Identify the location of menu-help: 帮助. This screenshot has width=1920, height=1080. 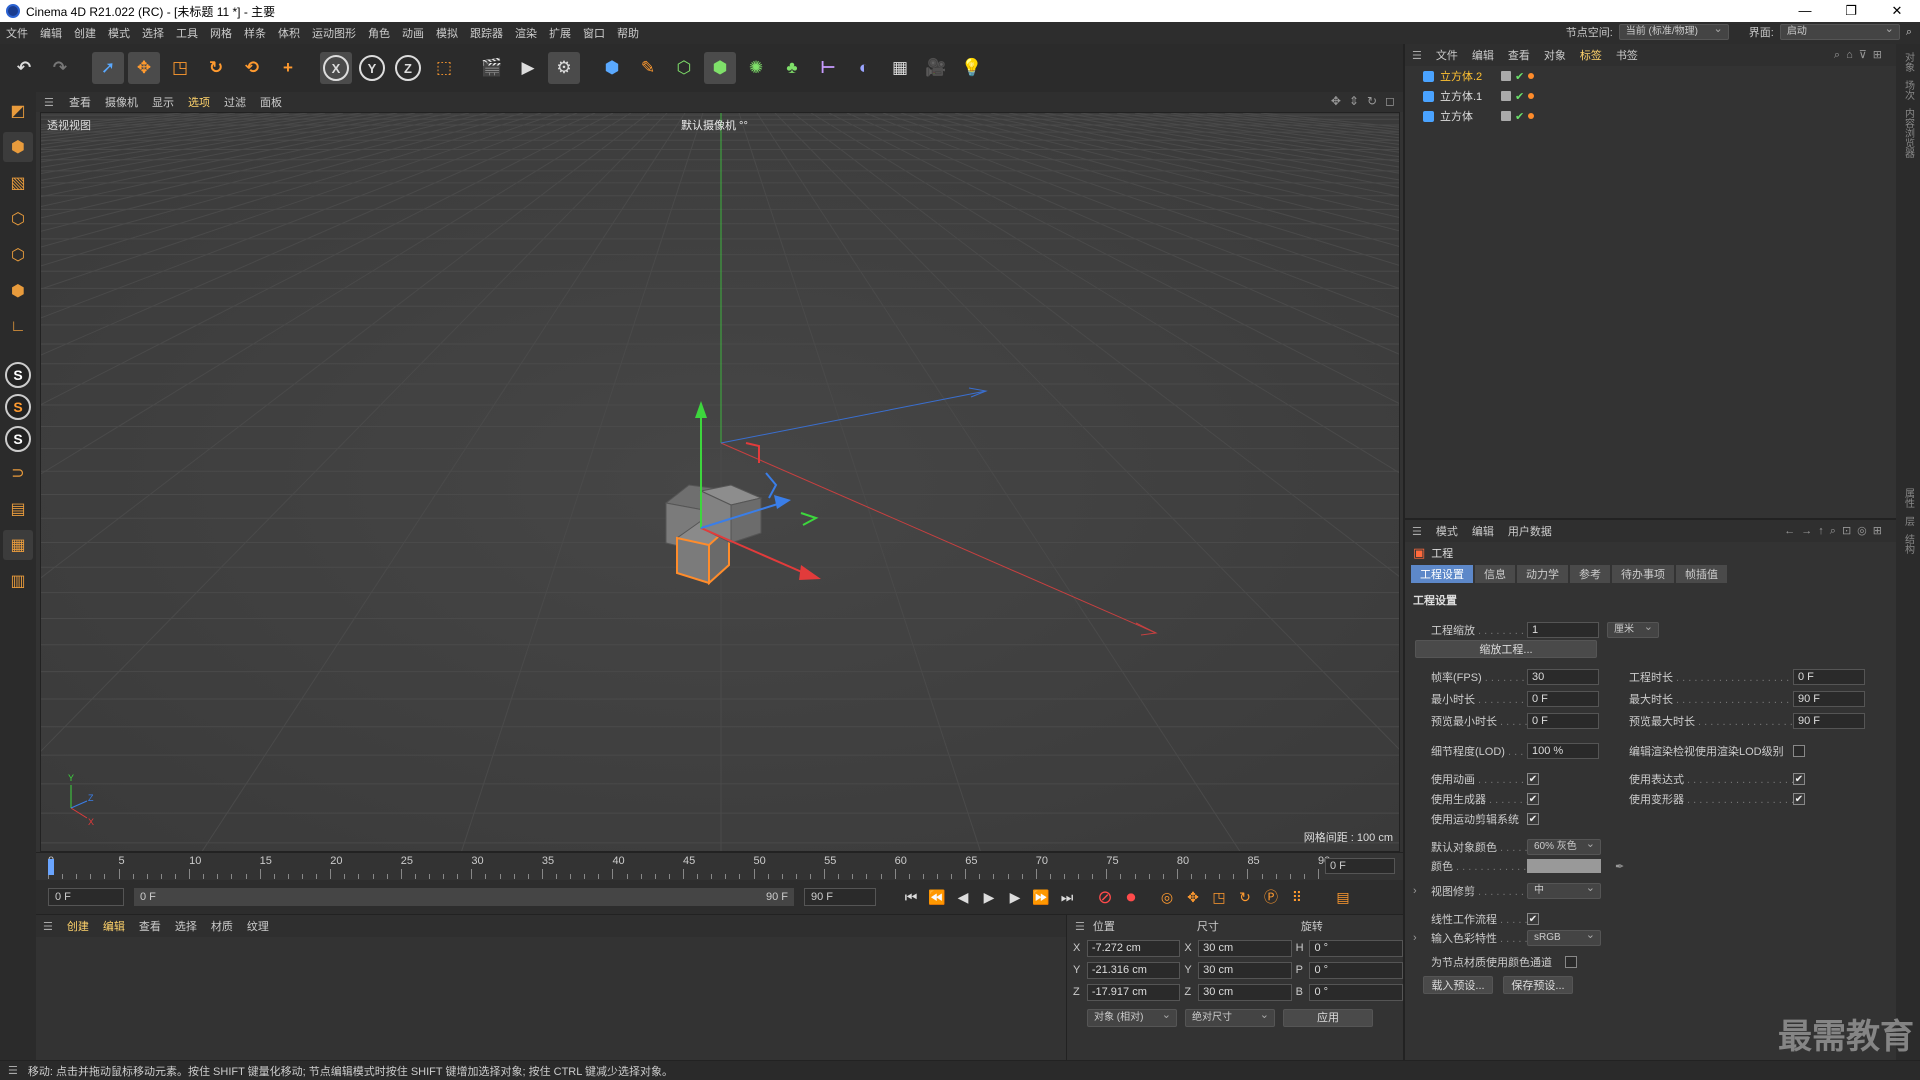
(628, 33).